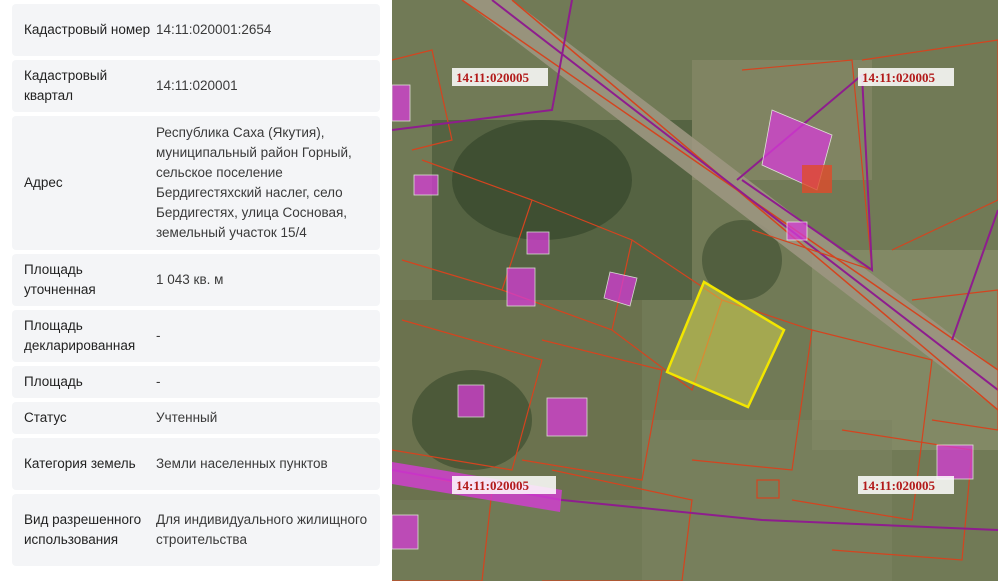 Image resolution: width=998 pixels, height=581 pixels. Describe the element at coordinates (898, 77) in the screenshot. I see `quarter-label-top-right: 14:11:020005` at that location.